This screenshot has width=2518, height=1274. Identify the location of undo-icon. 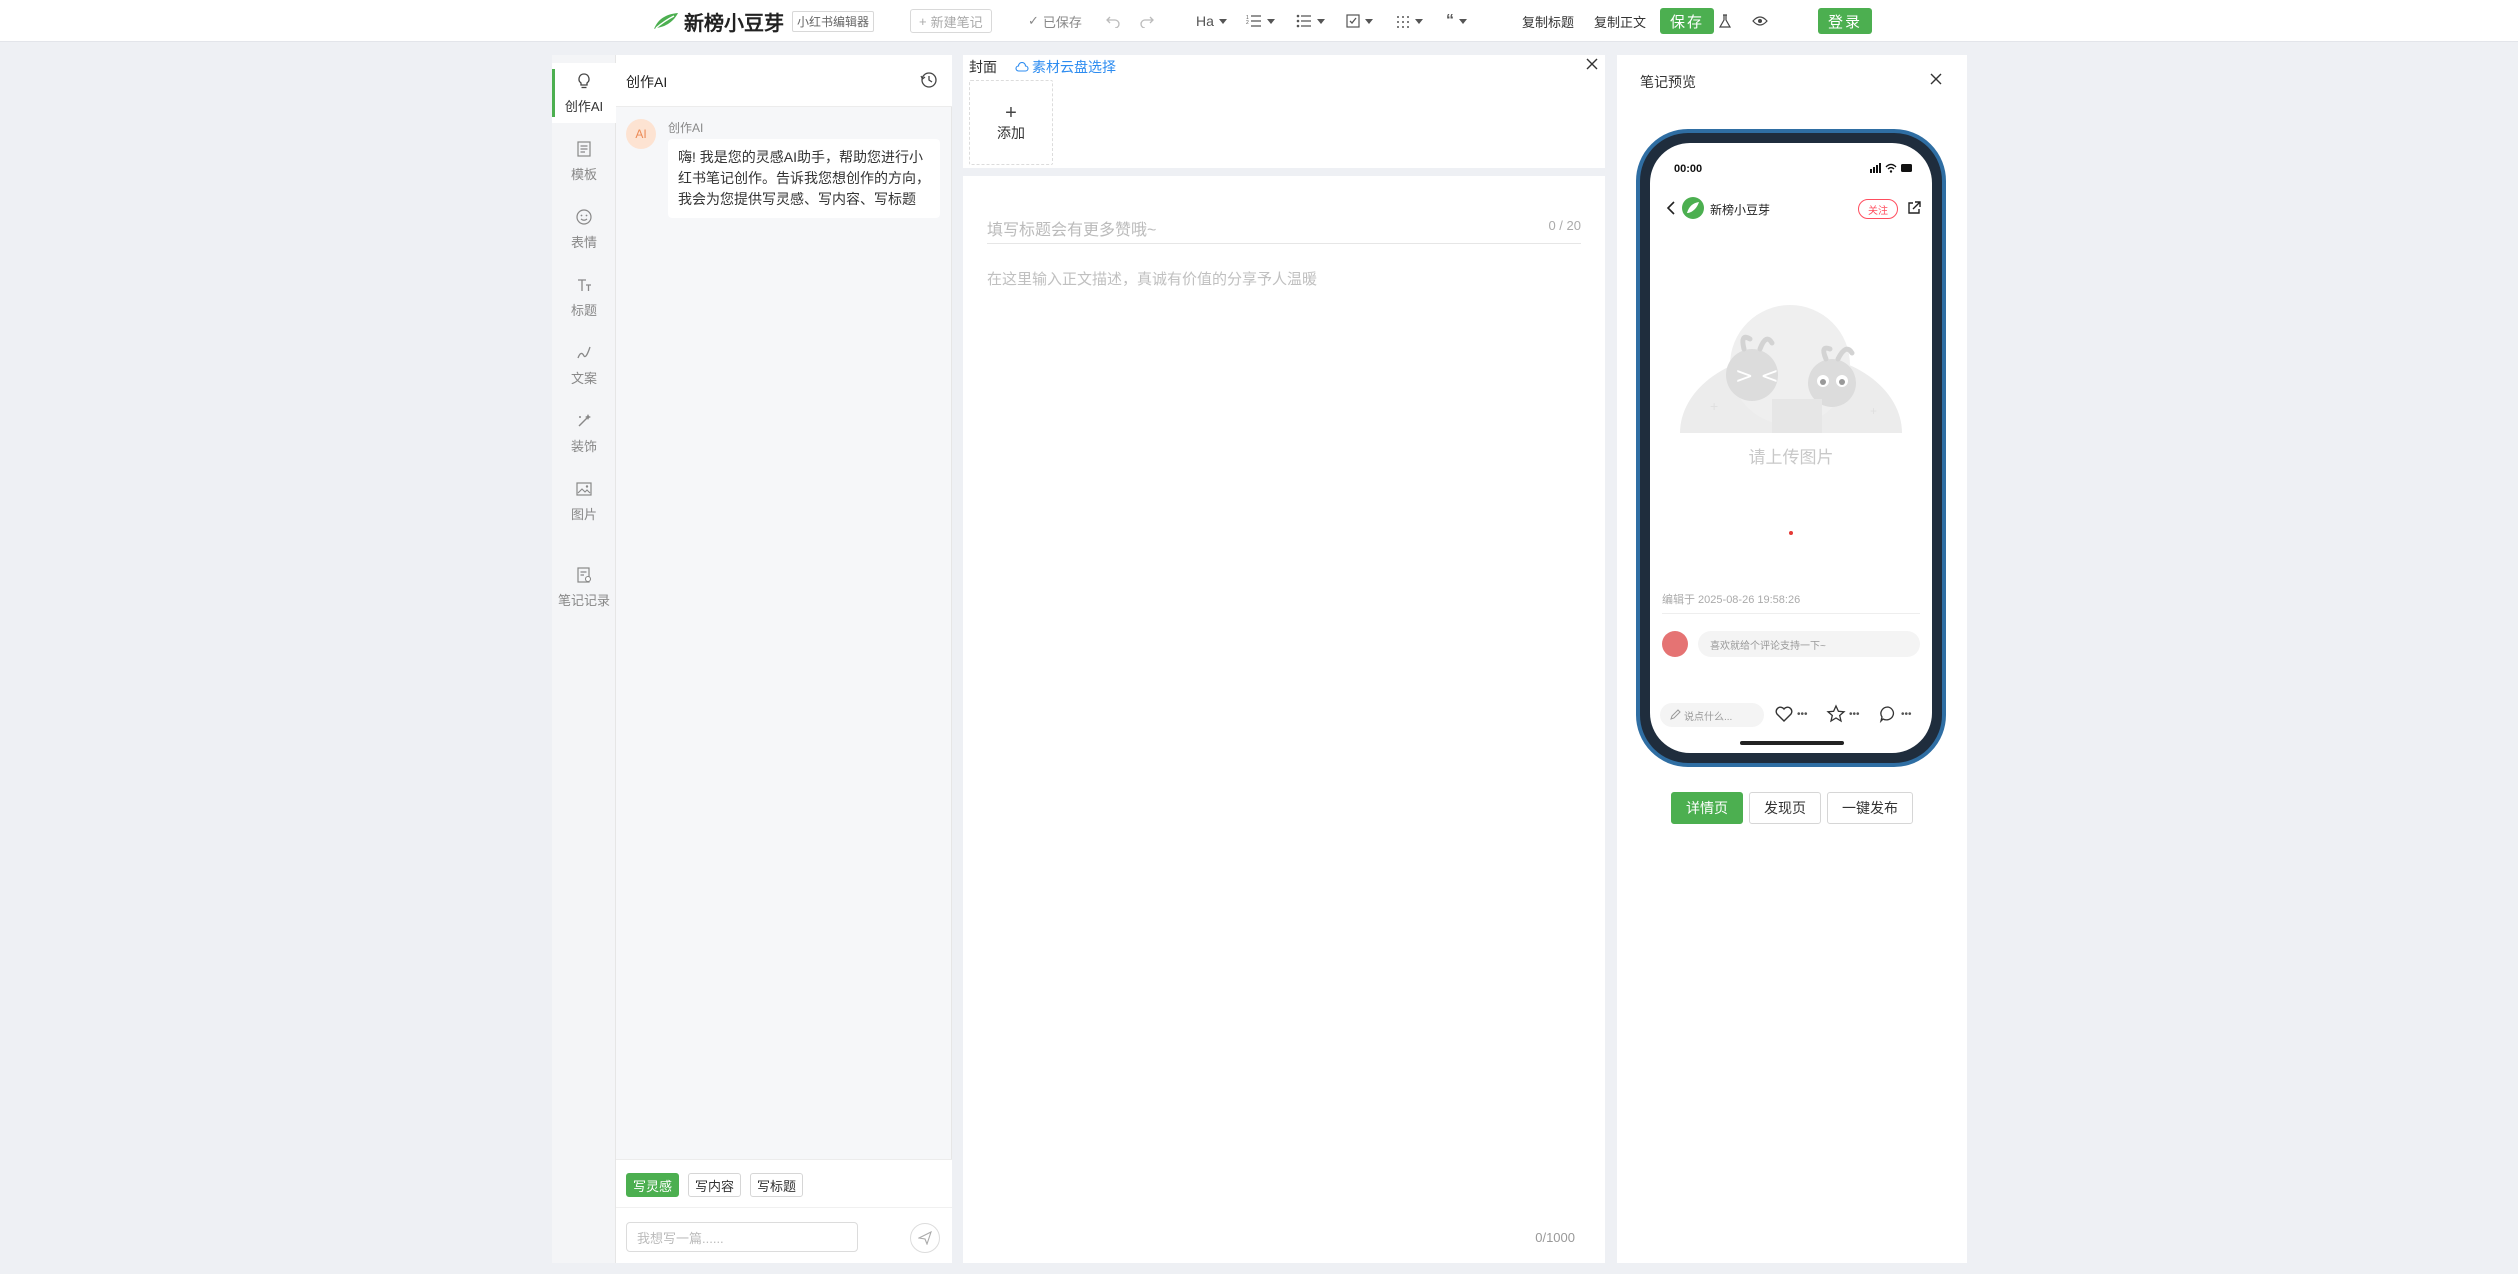
(1113, 22).